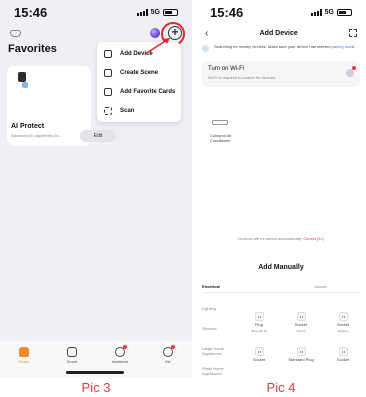 The height and width of the screenshot is (397, 366). I want to click on home-icon, so click(24, 352).